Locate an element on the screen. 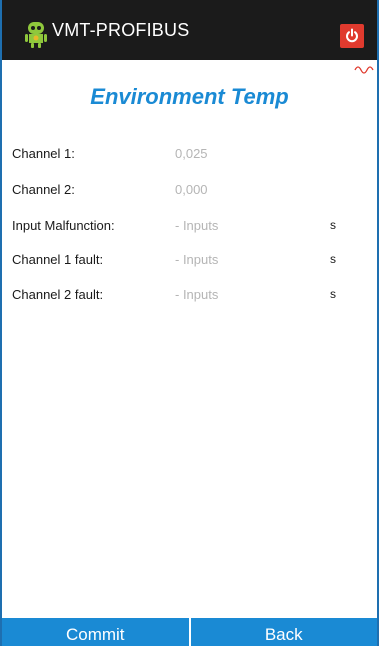  wave-icon is located at coordinates (364, 70).